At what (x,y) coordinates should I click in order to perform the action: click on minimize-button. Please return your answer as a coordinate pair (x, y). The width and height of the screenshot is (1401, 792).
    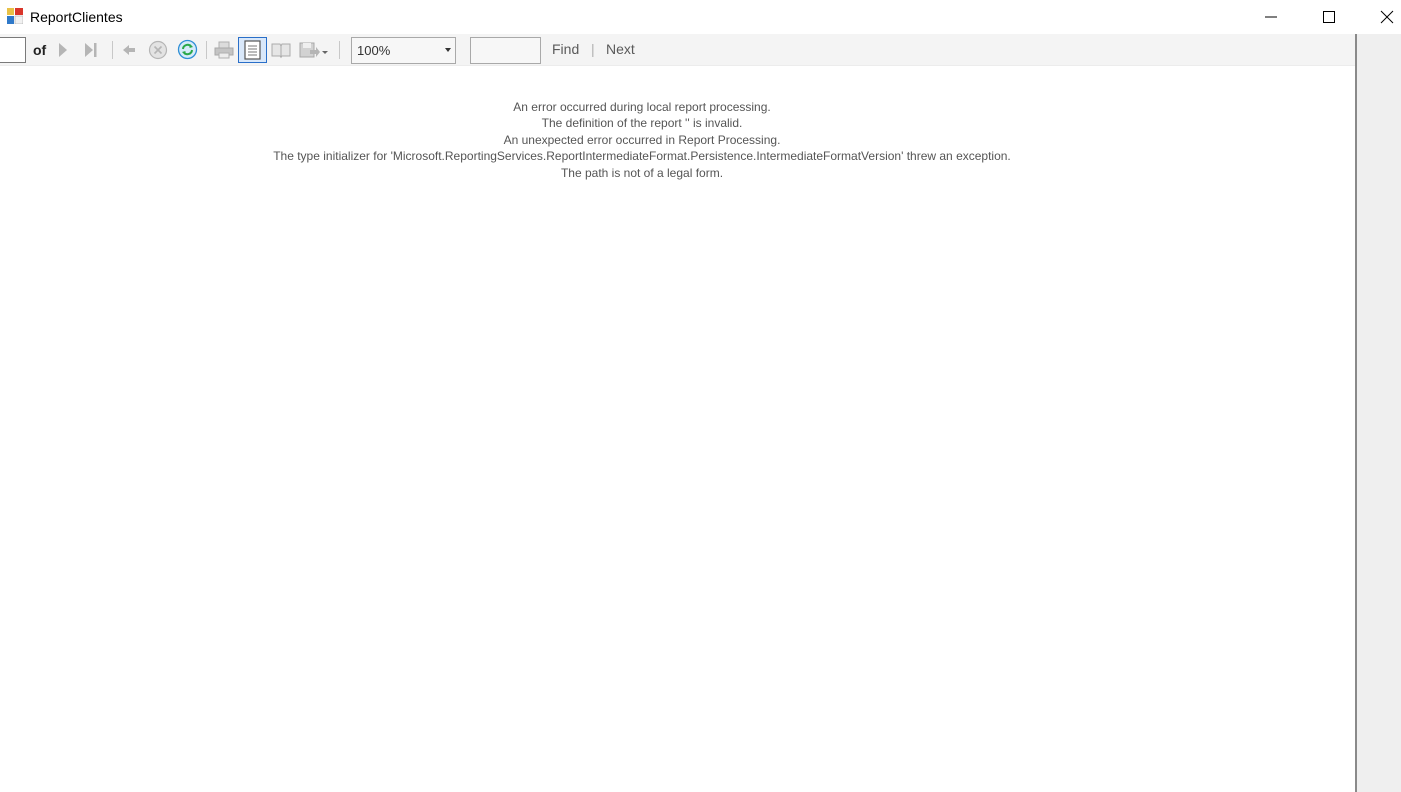
    Looking at the image, I should click on (1271, 17).